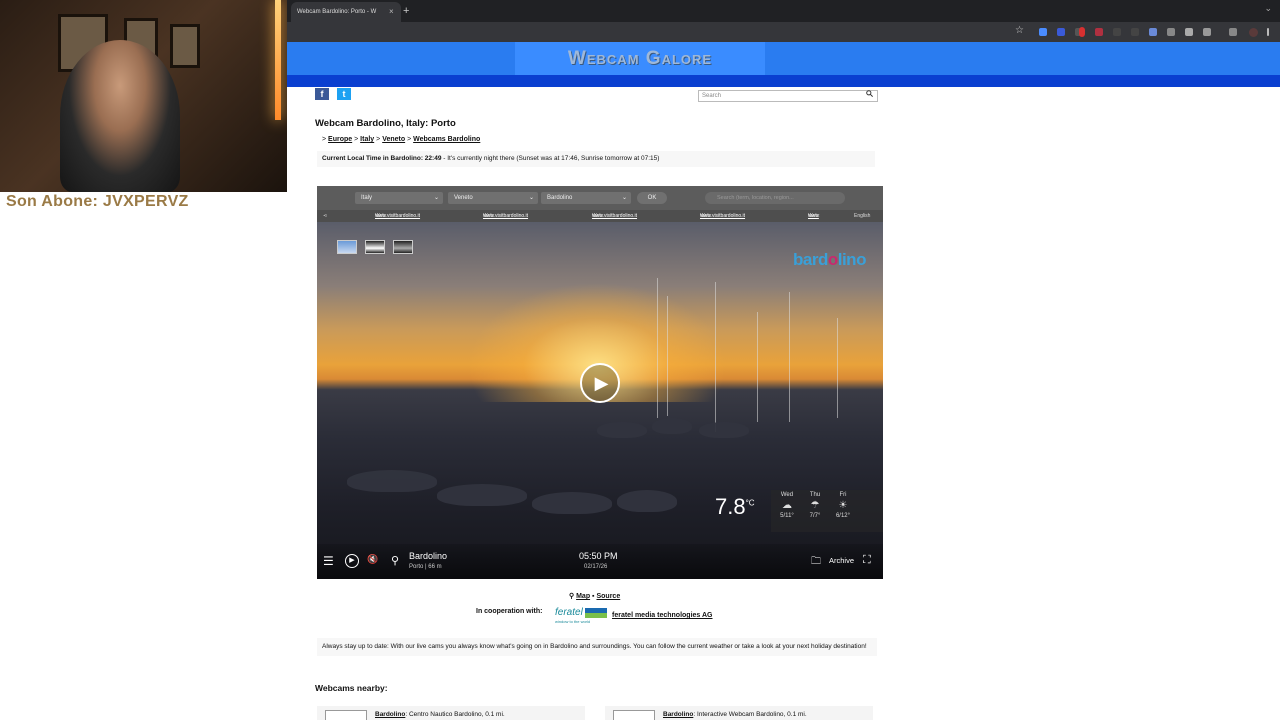 This screenshot has width=1280, height=720. I want to click on site-header: Webcam Galore, so click(783, 64).